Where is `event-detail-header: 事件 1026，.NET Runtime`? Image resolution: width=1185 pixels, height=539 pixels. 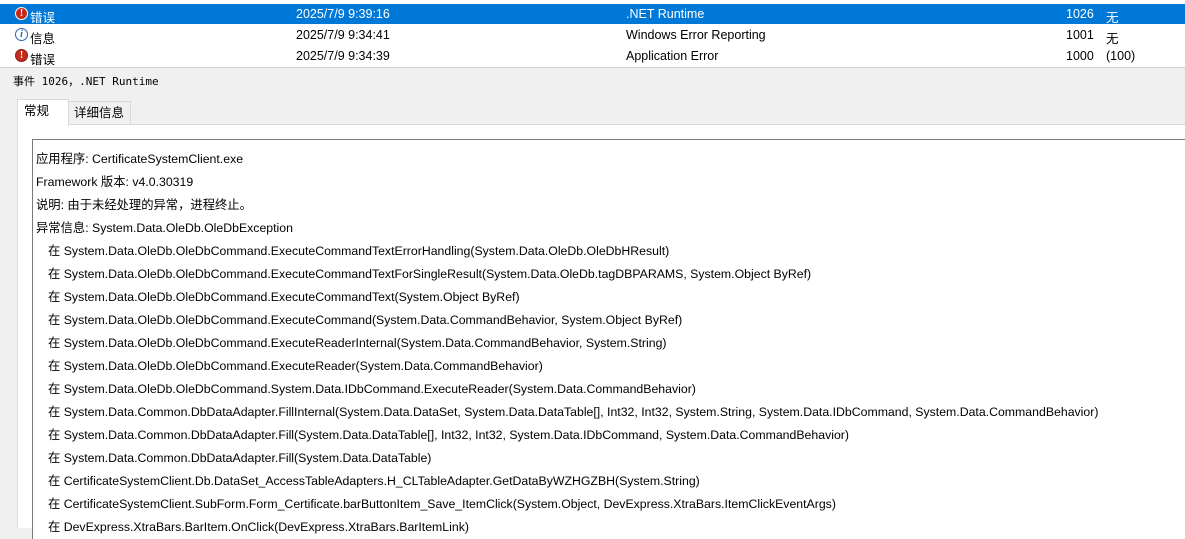 event-detail-header: 事件 1026，.NET Runtime is located at coordinates (86, 81).